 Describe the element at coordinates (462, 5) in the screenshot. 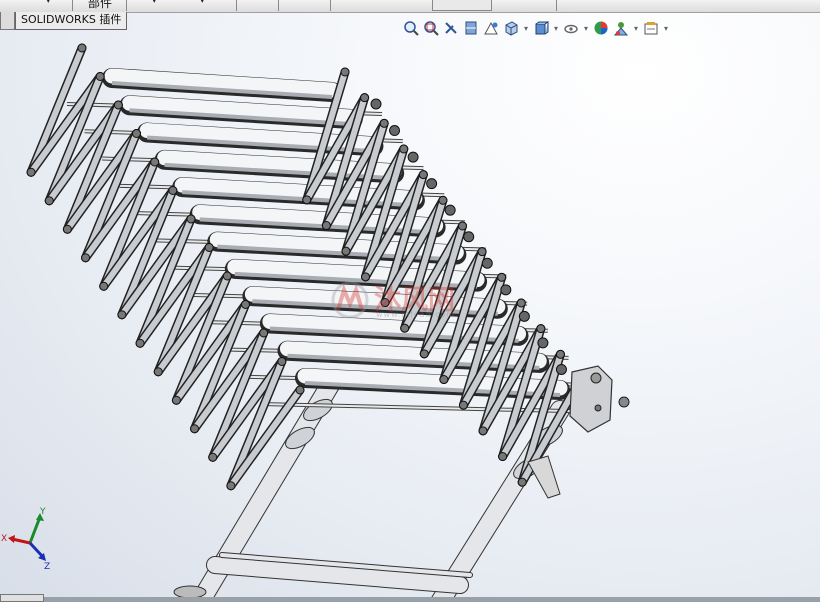

I see `ribbon-button` at that location.